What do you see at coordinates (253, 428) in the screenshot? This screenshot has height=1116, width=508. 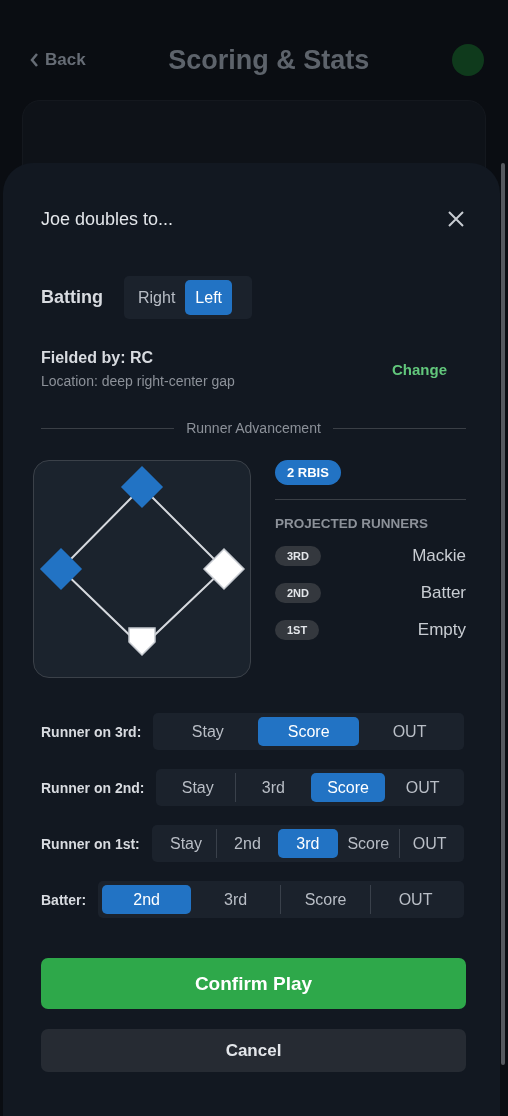 I see `section-heading: Runner Advancement` at bounding box center [253, 428].